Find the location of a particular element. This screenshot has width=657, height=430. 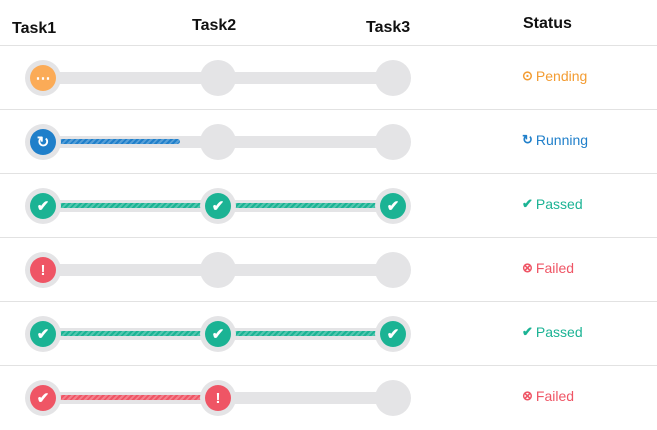

status-label: Pending is located at coordinates (561, 76).